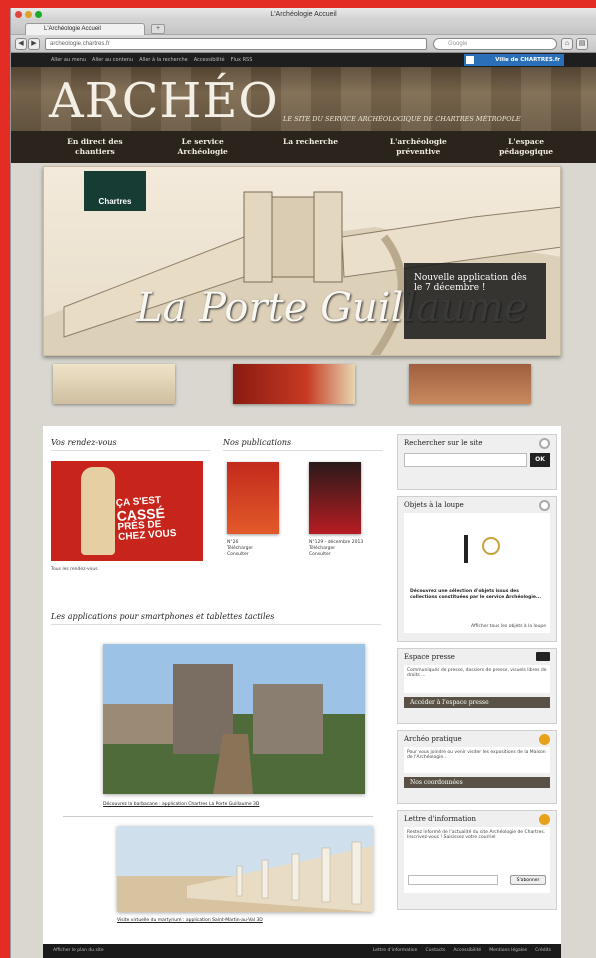 The width and height of the screenshot is (596, 958). What do you see at coordinates (21, 44) in the screenshot?
I see `back-button: ◀` at bounding box center [21, 44].